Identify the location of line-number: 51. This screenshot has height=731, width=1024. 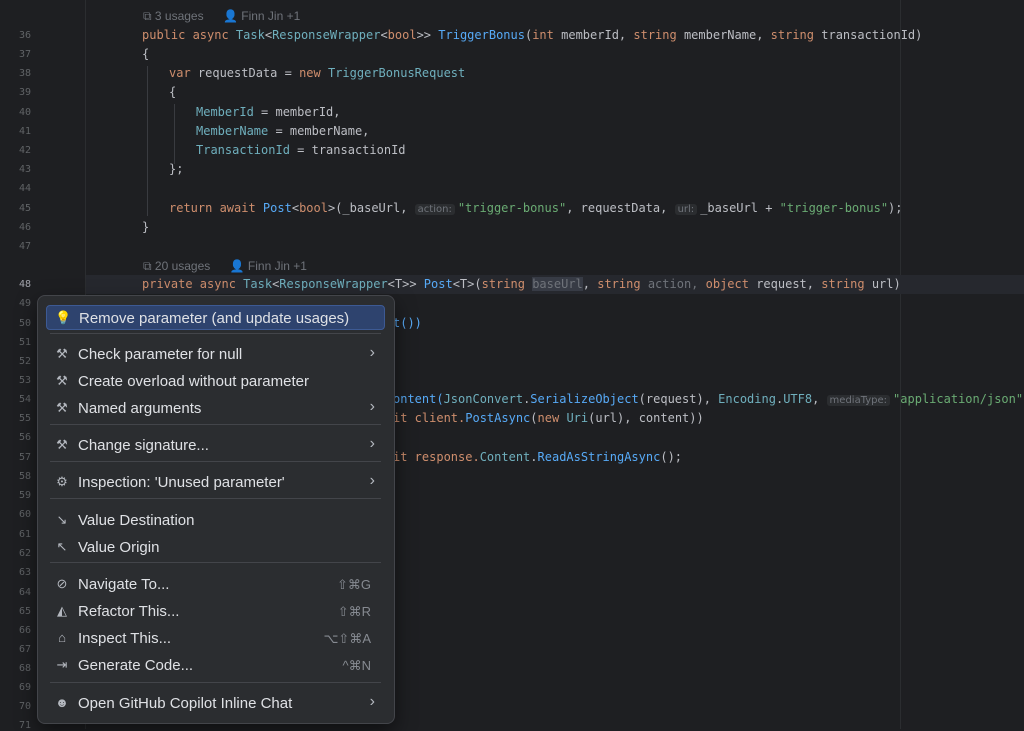
(24, 342).